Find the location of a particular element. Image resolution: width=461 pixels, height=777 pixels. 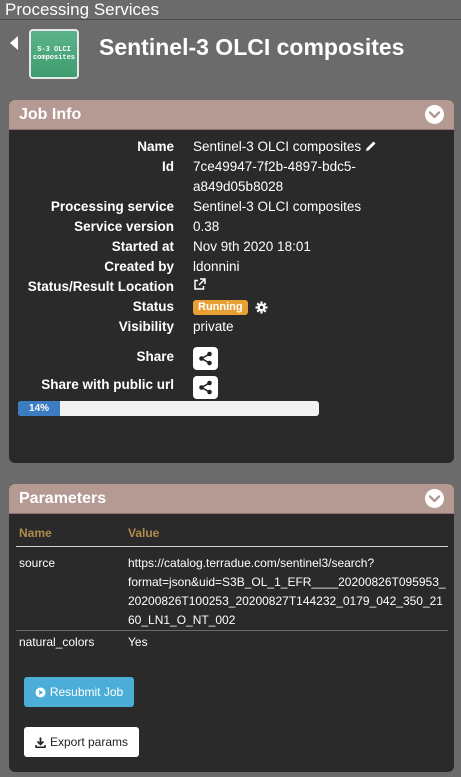

value-status-location is located at coordinates (199, 287).